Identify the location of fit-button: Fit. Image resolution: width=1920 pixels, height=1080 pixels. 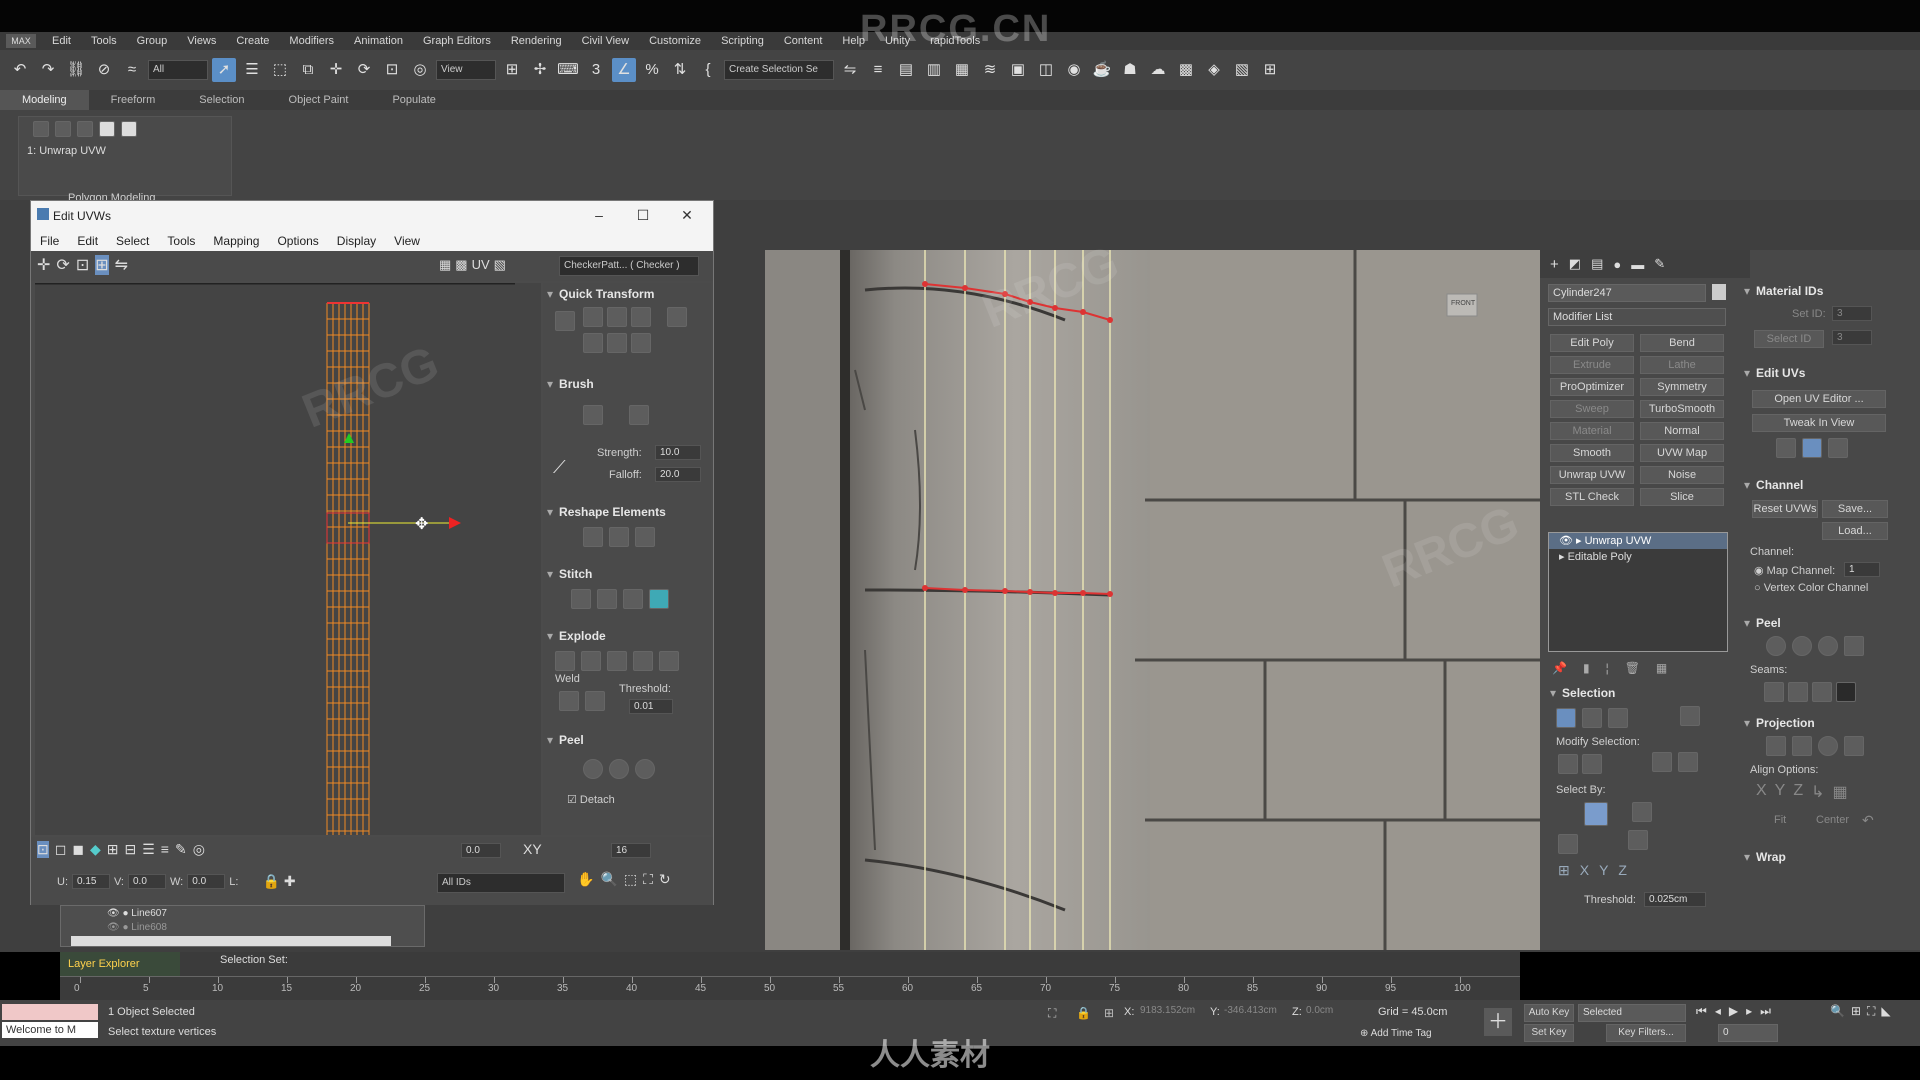
(1780, 820).